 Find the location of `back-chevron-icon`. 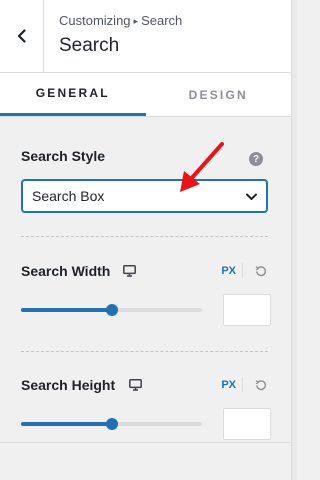

back-chevron-icon is located at coordinates (21, 36).